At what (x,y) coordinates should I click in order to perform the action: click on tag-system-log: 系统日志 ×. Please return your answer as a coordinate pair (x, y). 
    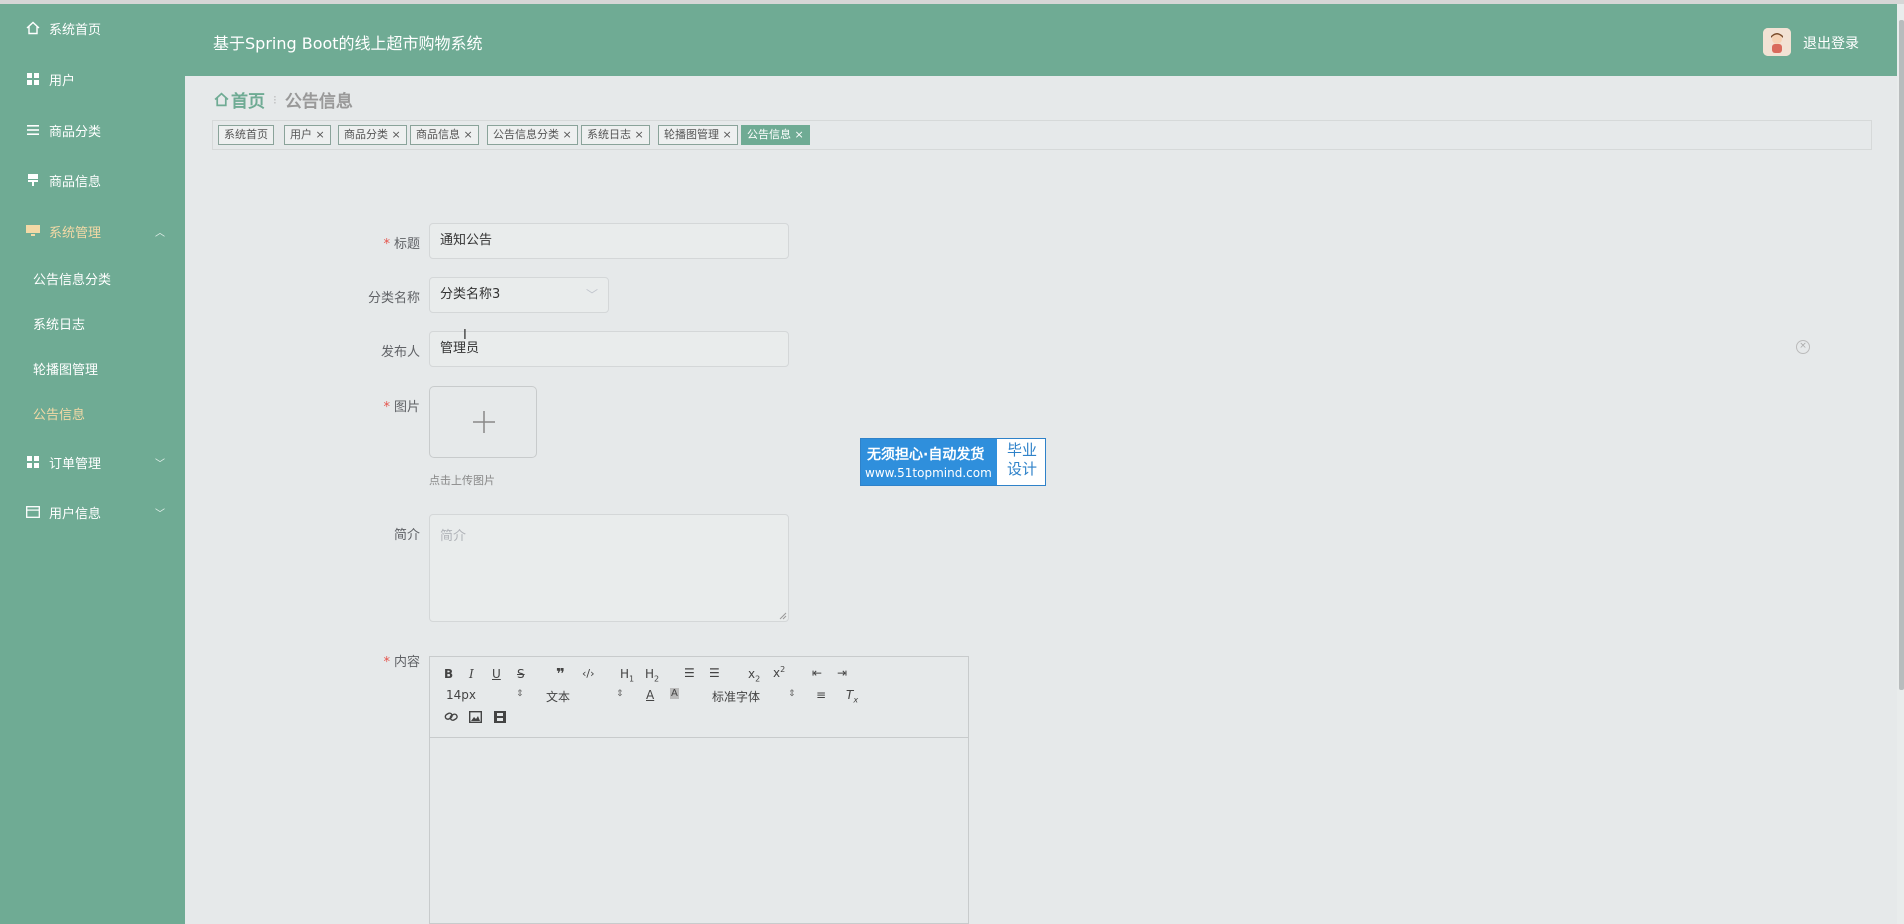
    Looking at the image, I should click on (615, 135).